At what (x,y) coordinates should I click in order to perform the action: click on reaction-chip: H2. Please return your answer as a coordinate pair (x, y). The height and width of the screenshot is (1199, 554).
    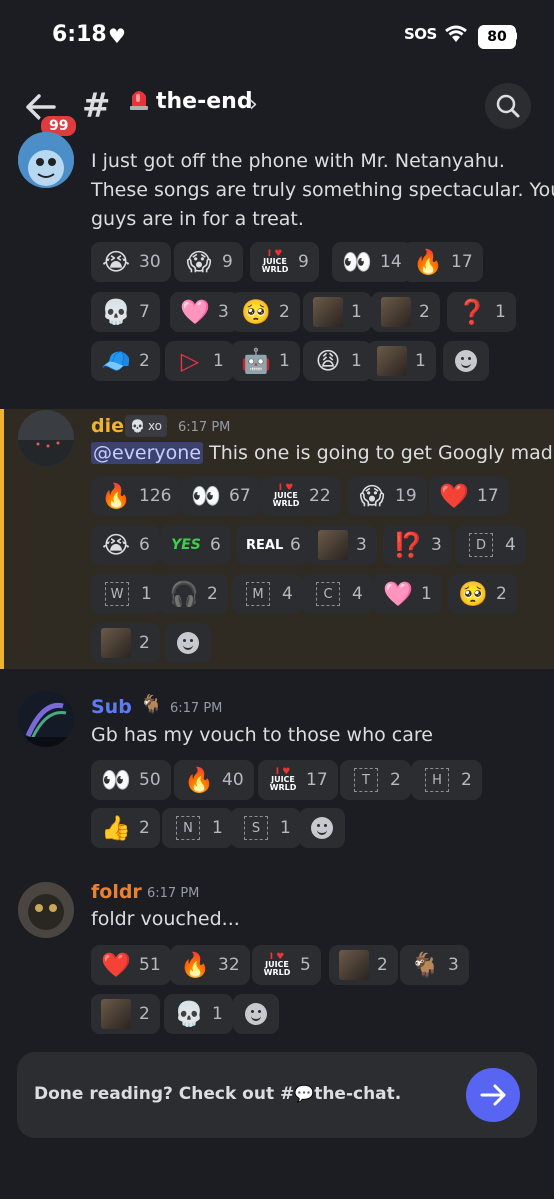
    Looking at the image, I should click on (446, 780).